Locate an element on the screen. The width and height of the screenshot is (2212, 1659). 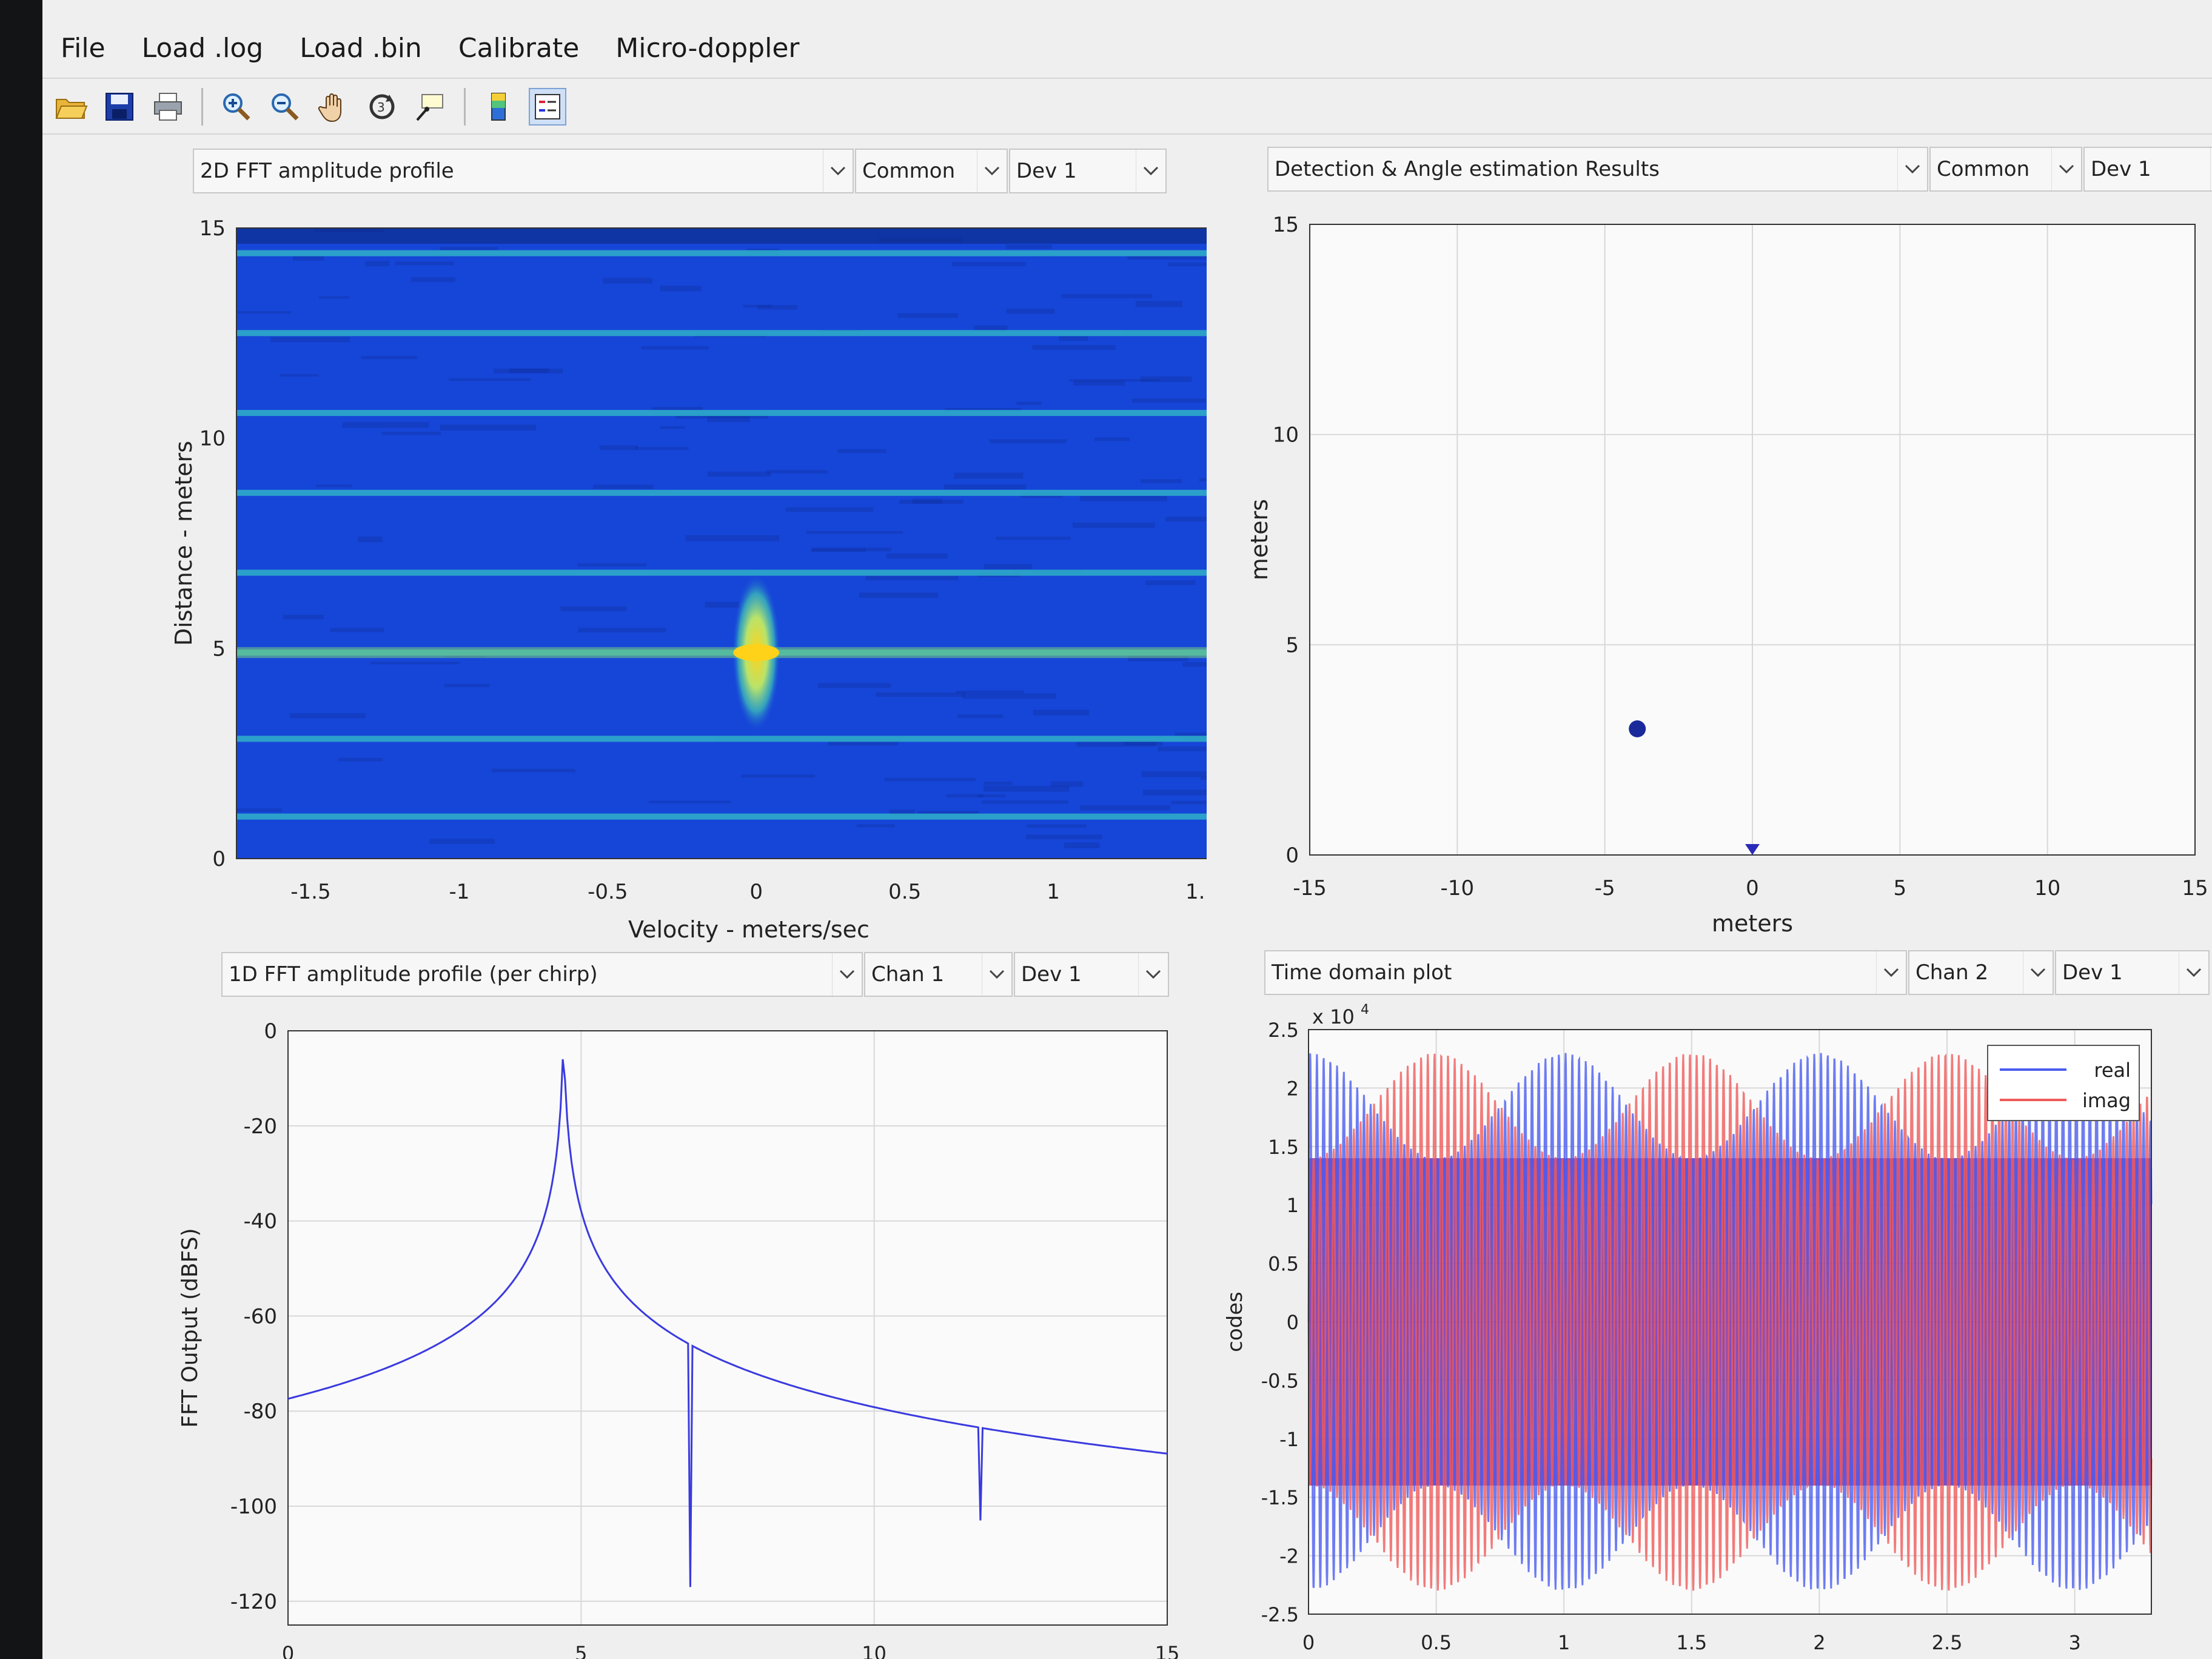
plot-type-dropdown-bottom-left: 1D FFT amplitude profile (per chirp) is located at coordinates (542, 974).